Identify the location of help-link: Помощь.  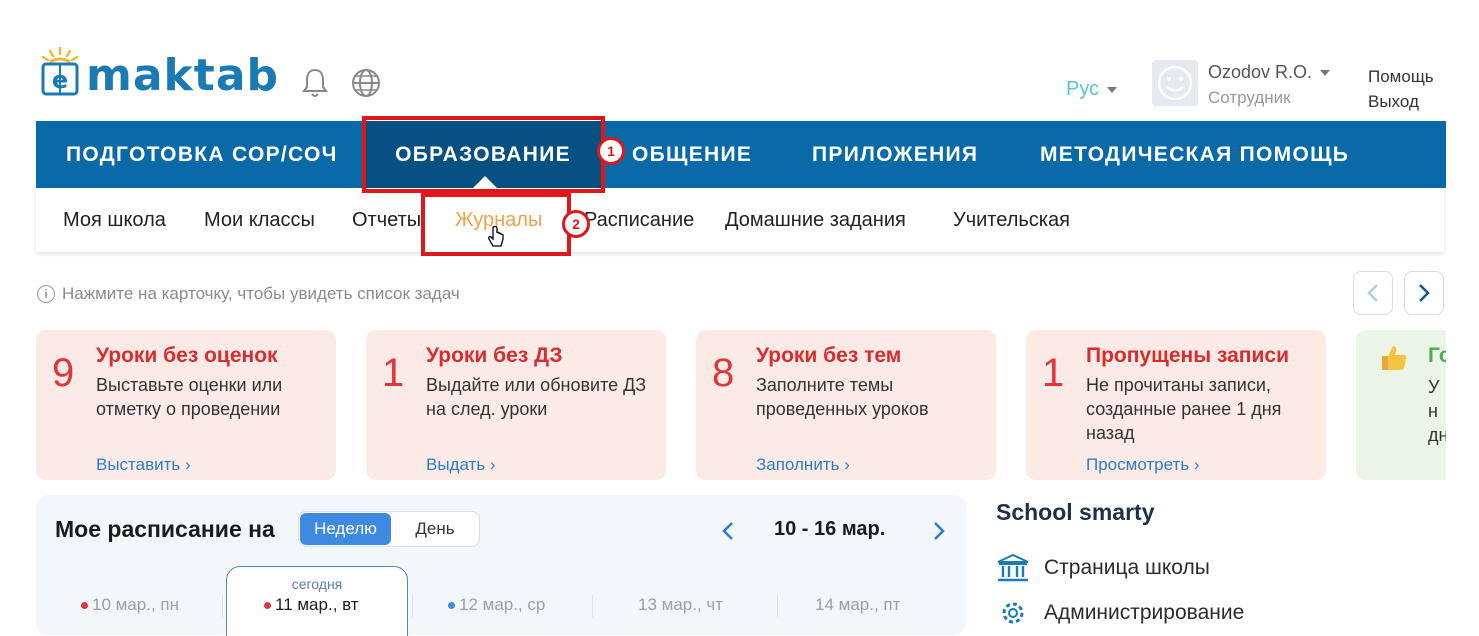
(1401, 76).